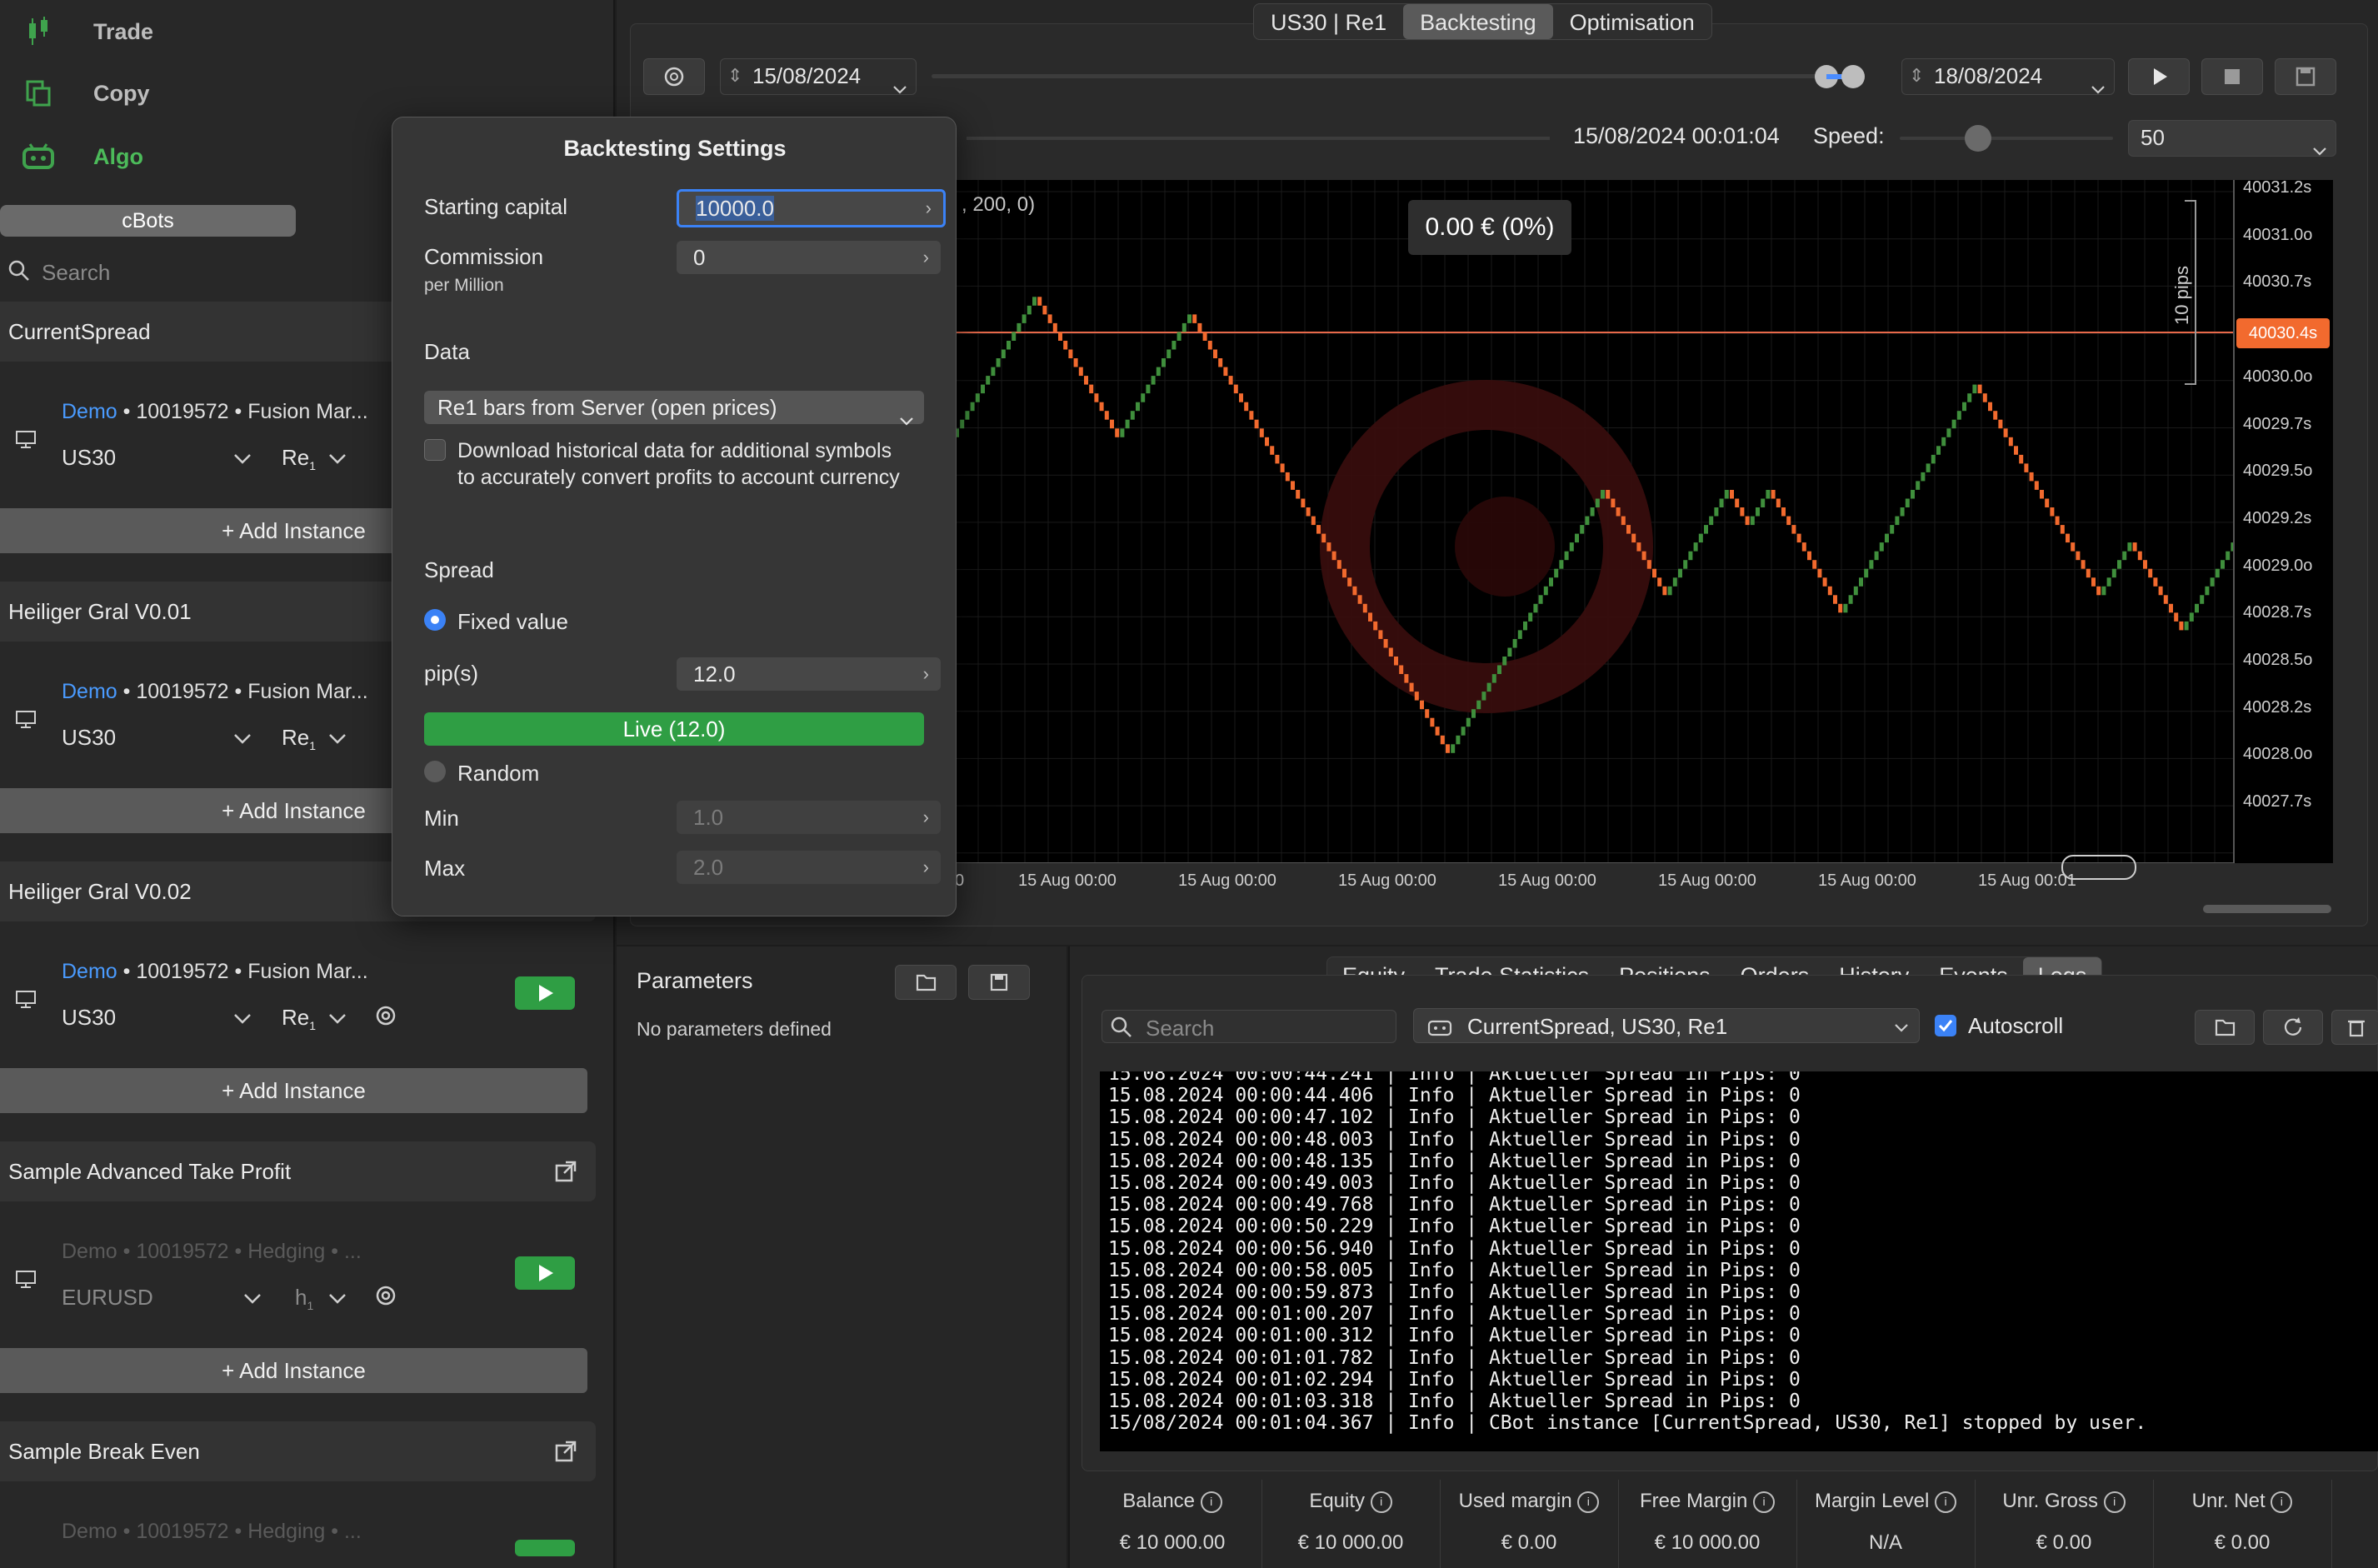  Describe the element at coordinates (2007, 138) in the screenshot. I see `speed-slider-track` at that location.